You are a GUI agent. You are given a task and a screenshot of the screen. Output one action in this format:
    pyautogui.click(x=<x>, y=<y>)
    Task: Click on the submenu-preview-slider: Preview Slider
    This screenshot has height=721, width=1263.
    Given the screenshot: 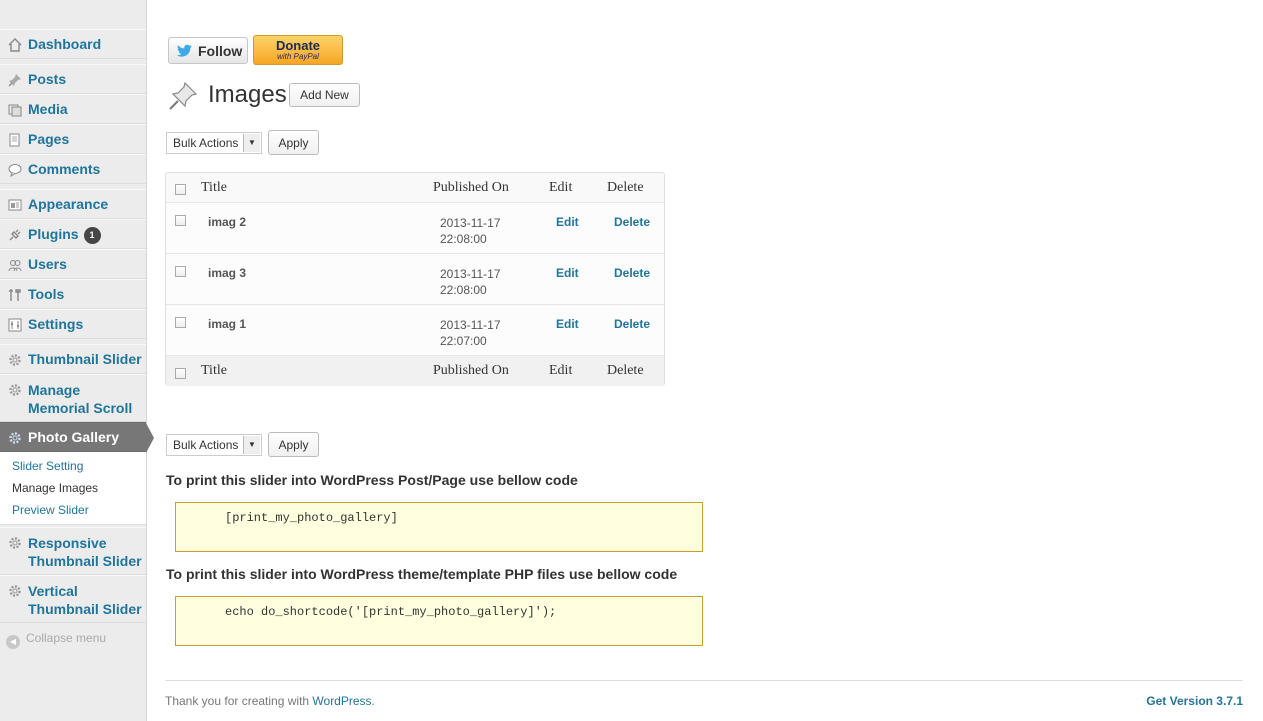 What is the action you would take?
    pyautogui.click(x=50, y=510)
    